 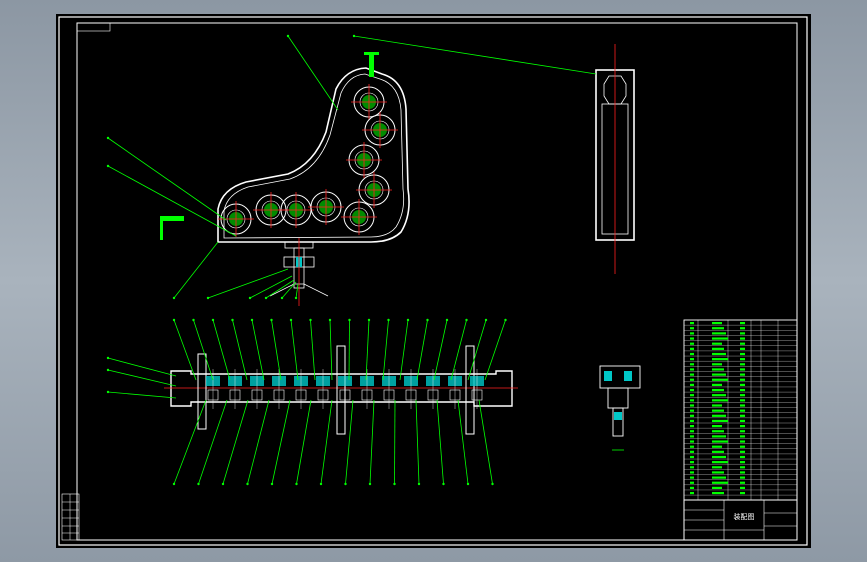 I want to click on side-view, so click(x=615, y=159).